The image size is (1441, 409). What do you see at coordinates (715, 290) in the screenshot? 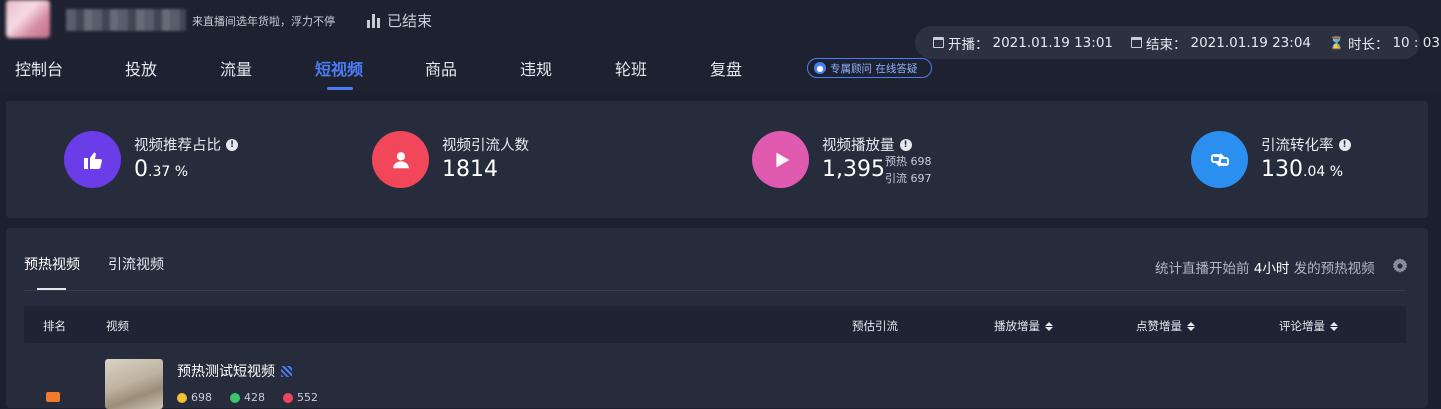
I see `tab-divider` at bounding box center [715, 290].